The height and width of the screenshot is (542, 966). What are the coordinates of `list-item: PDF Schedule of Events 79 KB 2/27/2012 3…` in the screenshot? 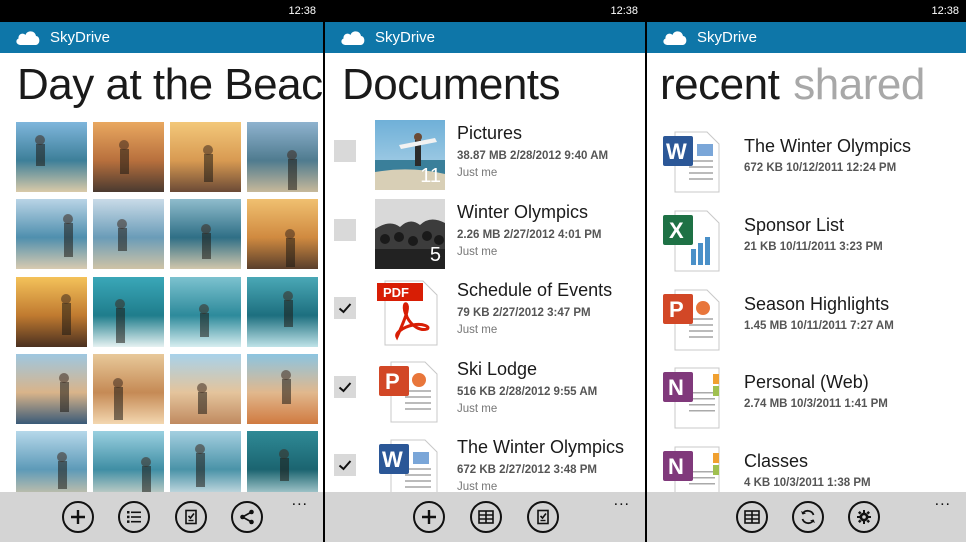 It's located at (485, 312).